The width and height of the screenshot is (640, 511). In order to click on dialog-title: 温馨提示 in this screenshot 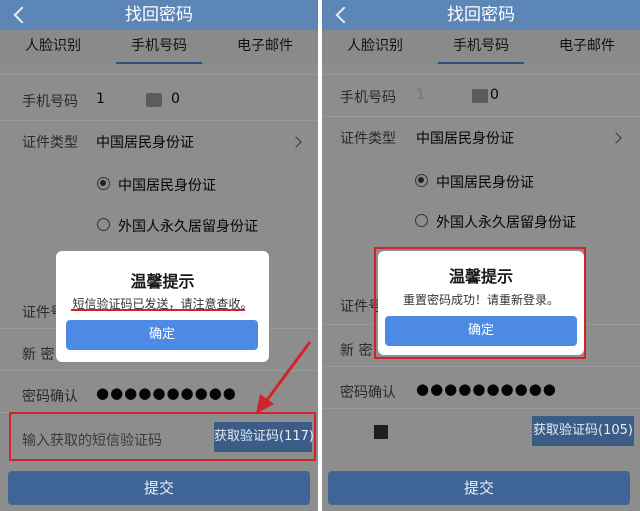, I will do `click(162, 281)`.